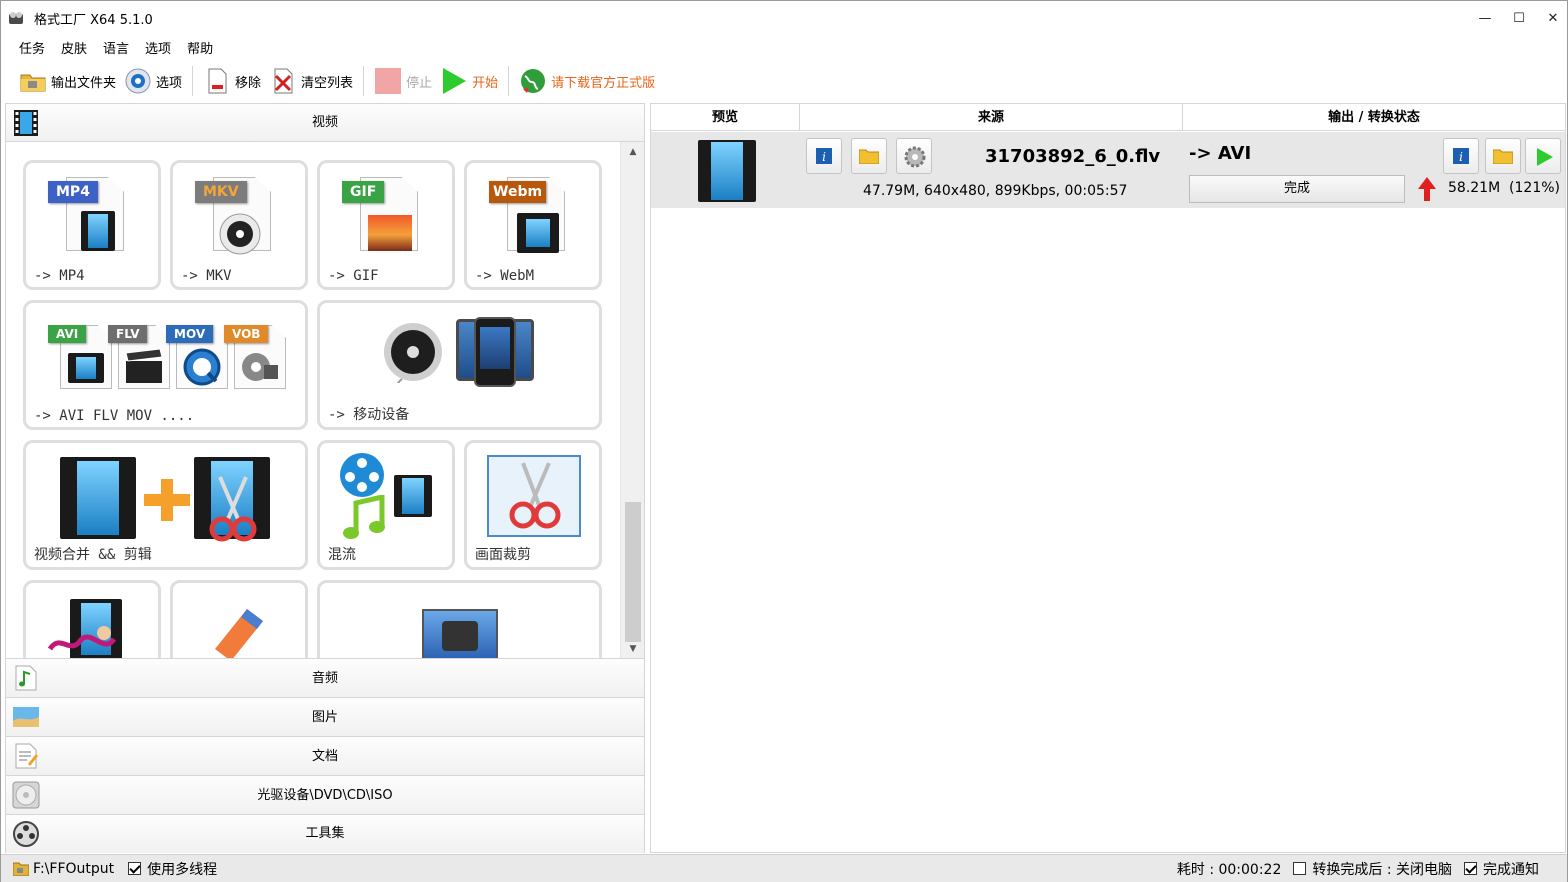  What do you see at coordinates (239, 633) in the screenshot?
I see `eraser-icon` at bounding box center [239, 633].